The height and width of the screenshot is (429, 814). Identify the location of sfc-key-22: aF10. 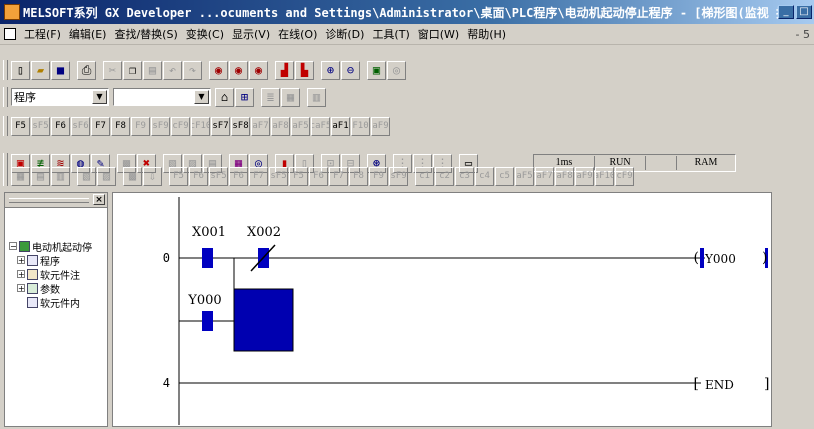
(604, 176).